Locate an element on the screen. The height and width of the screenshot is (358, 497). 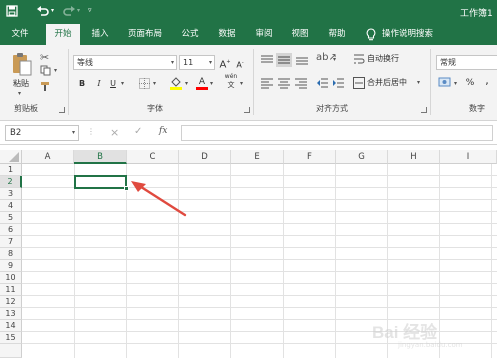
wrap-text-button: 自动换行 is located at coordinates (387, 59).